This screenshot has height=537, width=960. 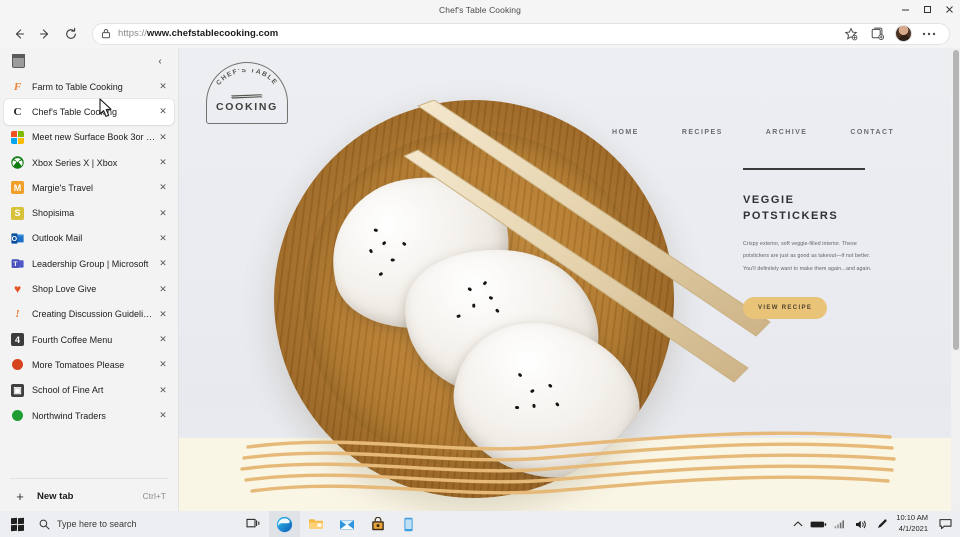 What do you see at coordinates (55, 496) in the screenshot?
I see `new-tab-label: New tab` at bounding box center [55, 496].